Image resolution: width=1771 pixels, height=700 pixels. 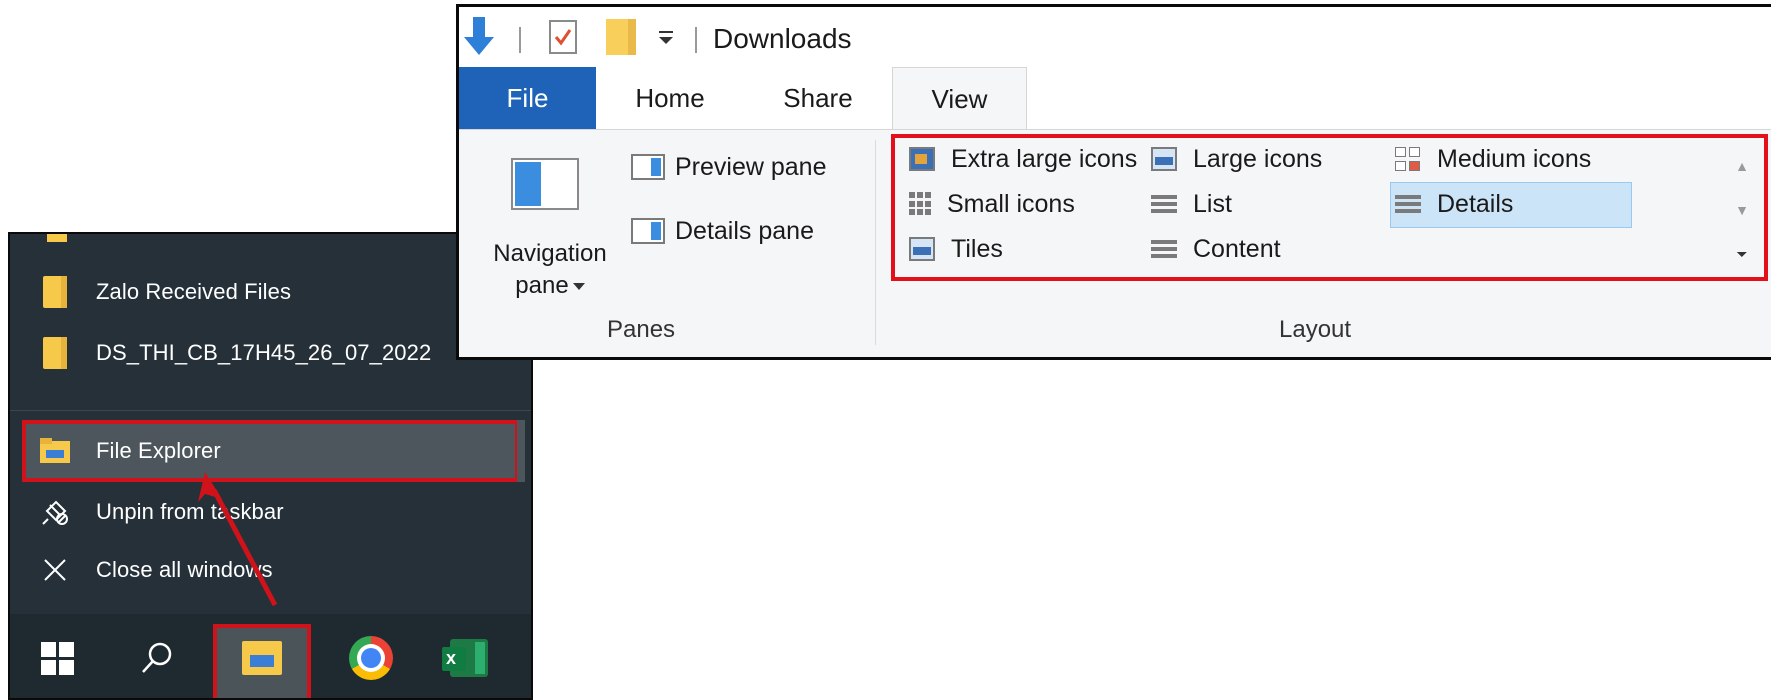 What do you see at coordinates (479, 36) in the screenshot?
I see `quick-access-down-arrow-icon` at bounding box center [479, 36].